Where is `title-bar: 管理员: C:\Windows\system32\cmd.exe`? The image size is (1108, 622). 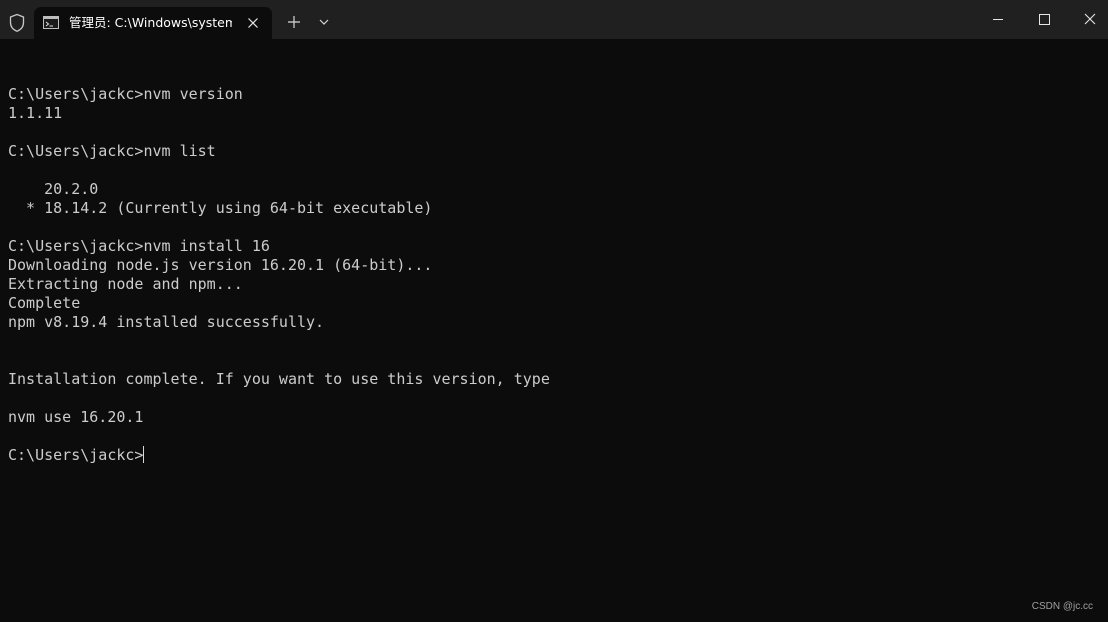
title-bar: 管理员: C:\Windows\system32\cmd.exe is located at coordinates (554, 19).